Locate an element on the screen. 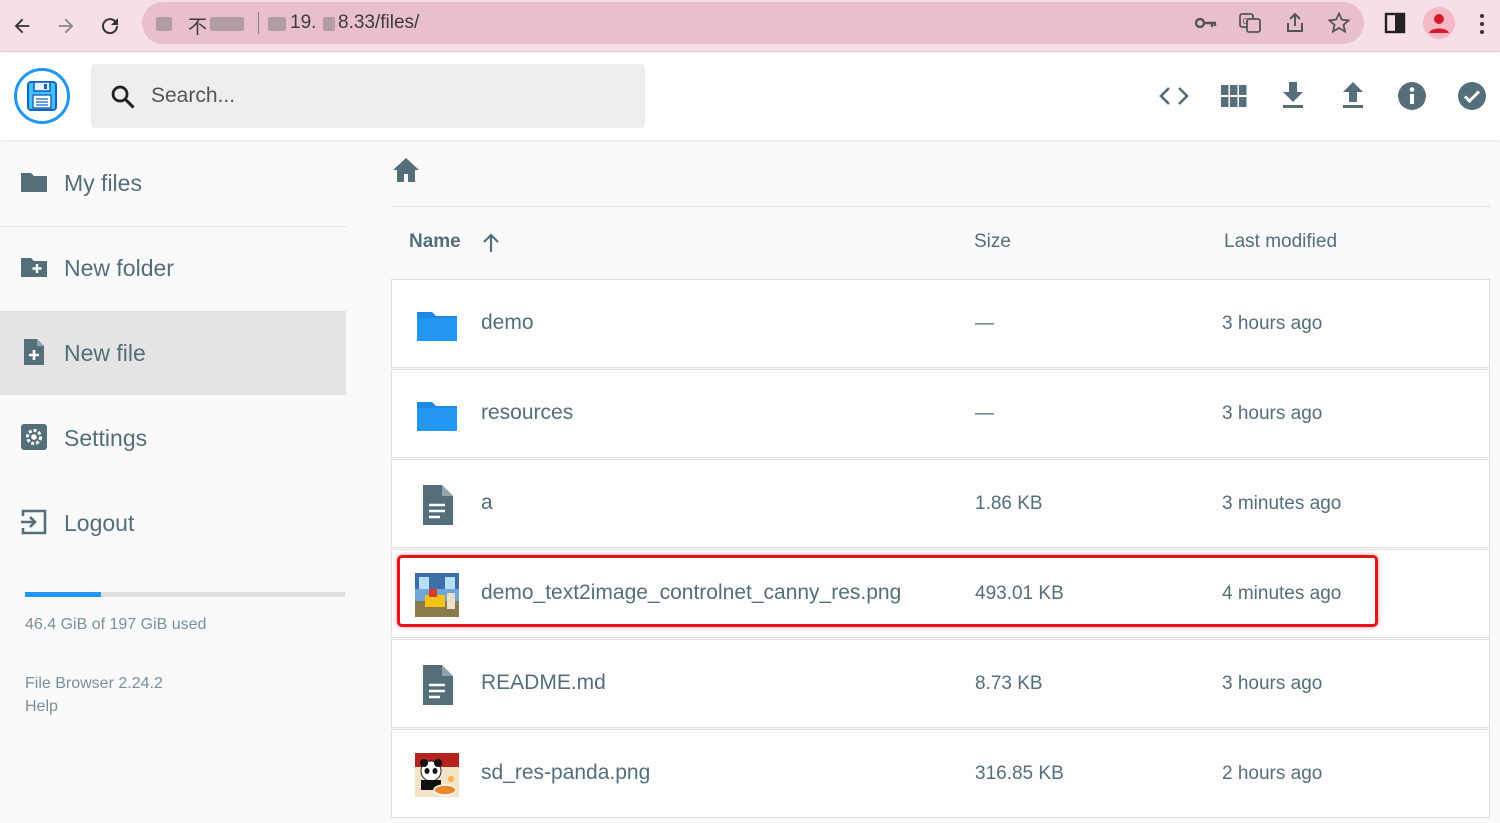 The width and height of the screenshot is (1500, 823). sidebar-item-new-folder: New folder is located at coordinates (173, 268).